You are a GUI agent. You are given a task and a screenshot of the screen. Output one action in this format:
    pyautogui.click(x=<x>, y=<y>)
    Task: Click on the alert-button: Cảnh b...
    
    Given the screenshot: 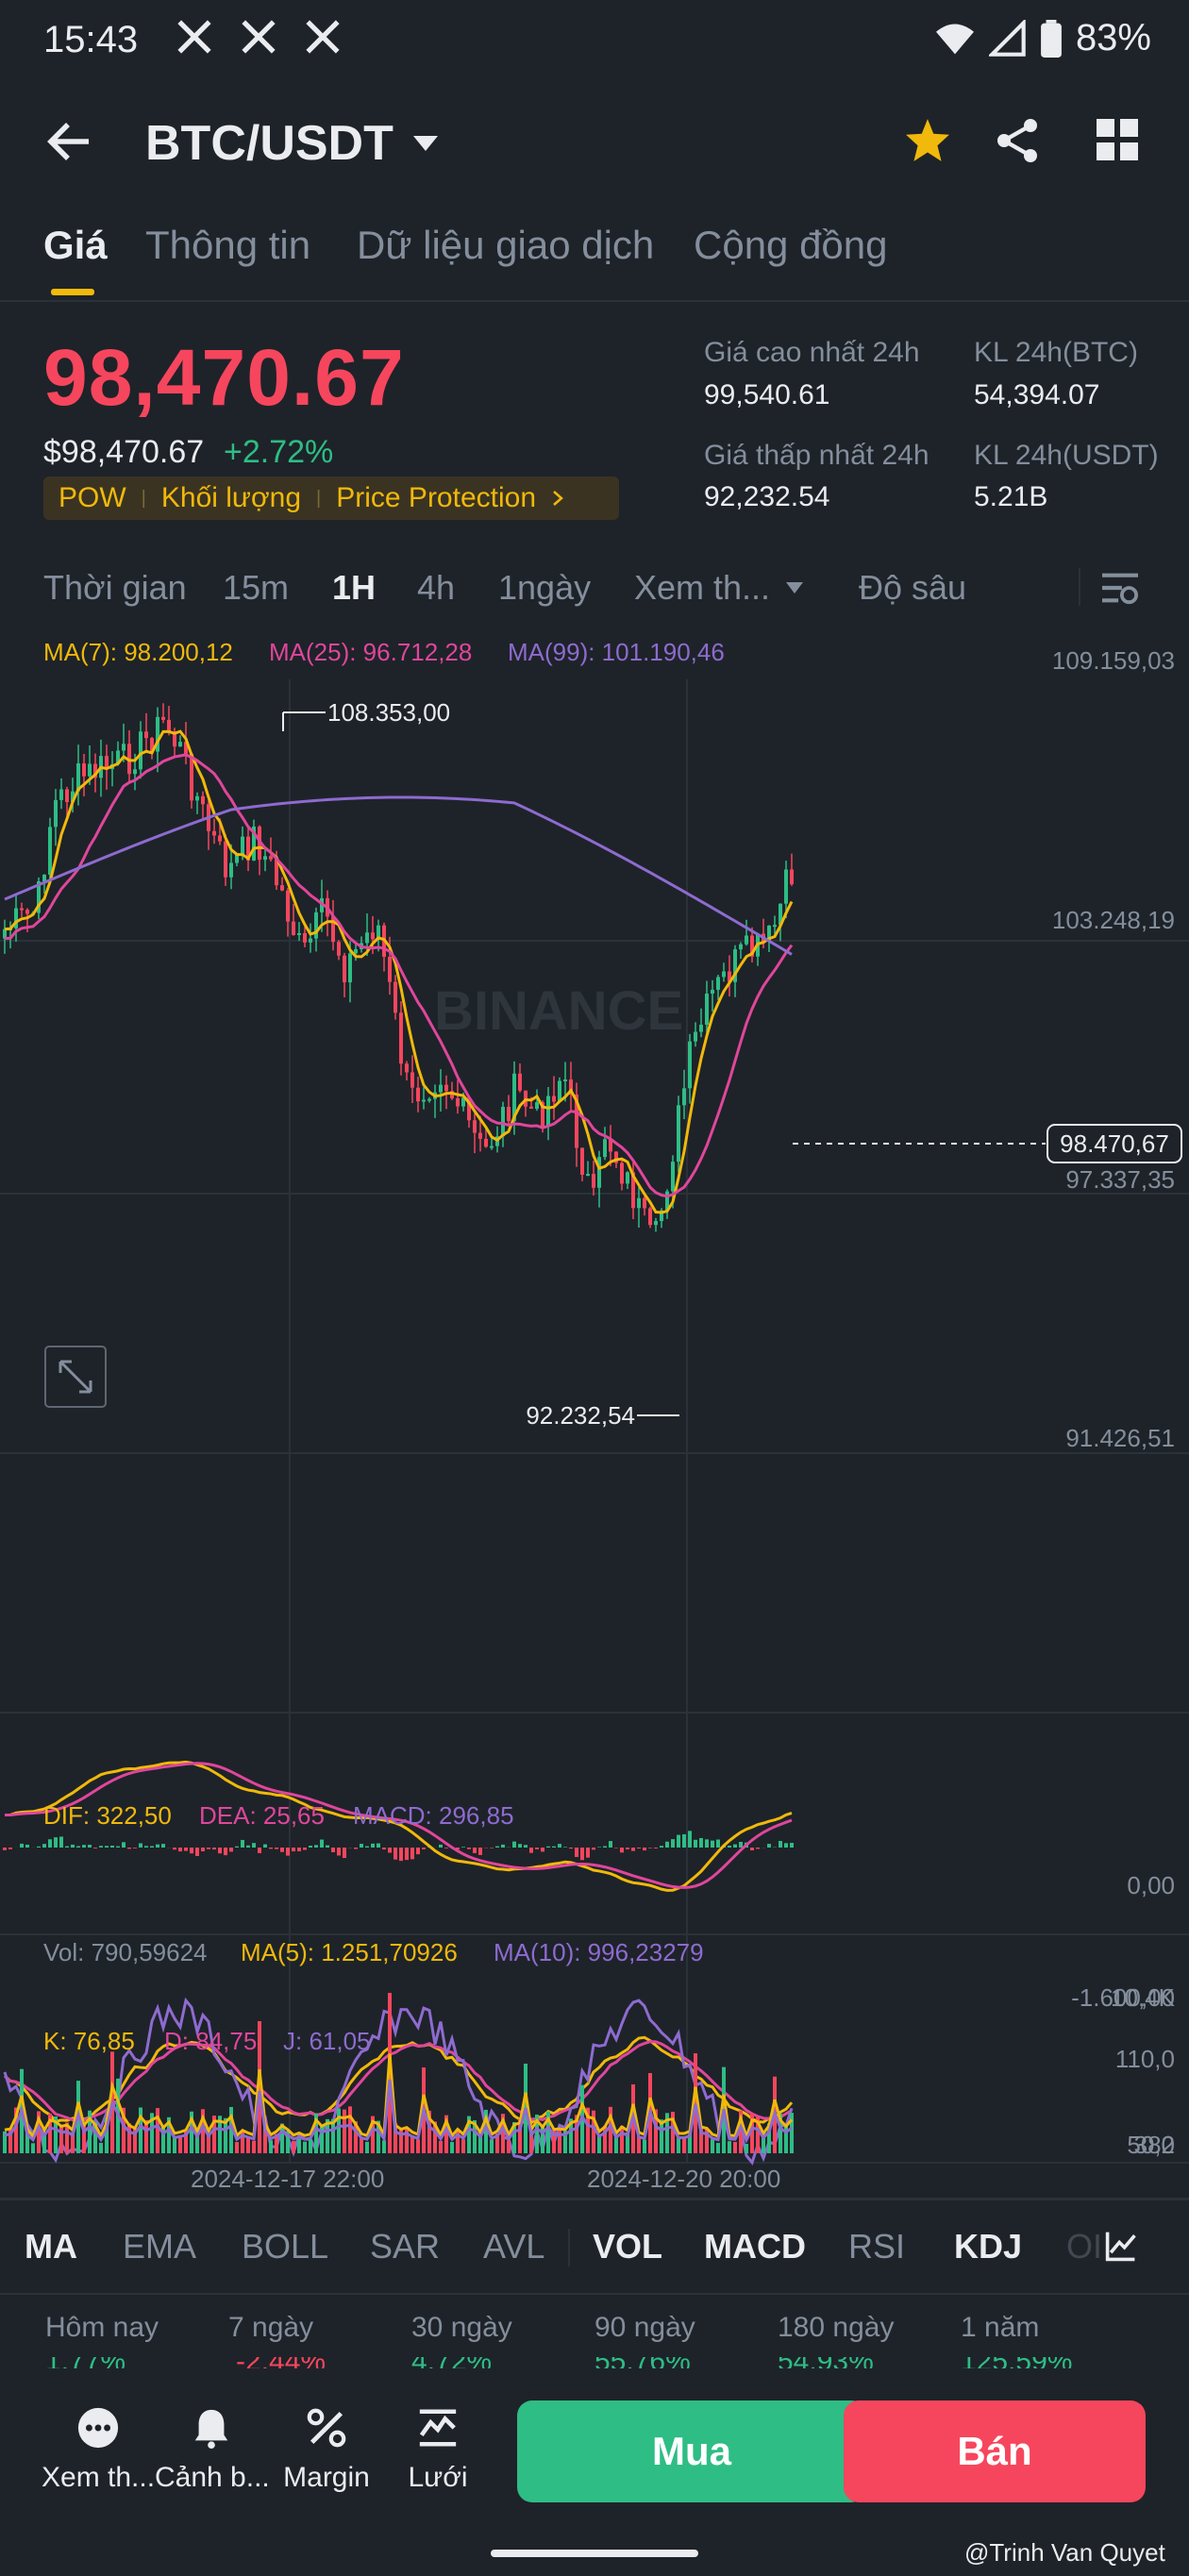 What is the action you would take?
    pyautogui.click(x=213, y=2450)
    